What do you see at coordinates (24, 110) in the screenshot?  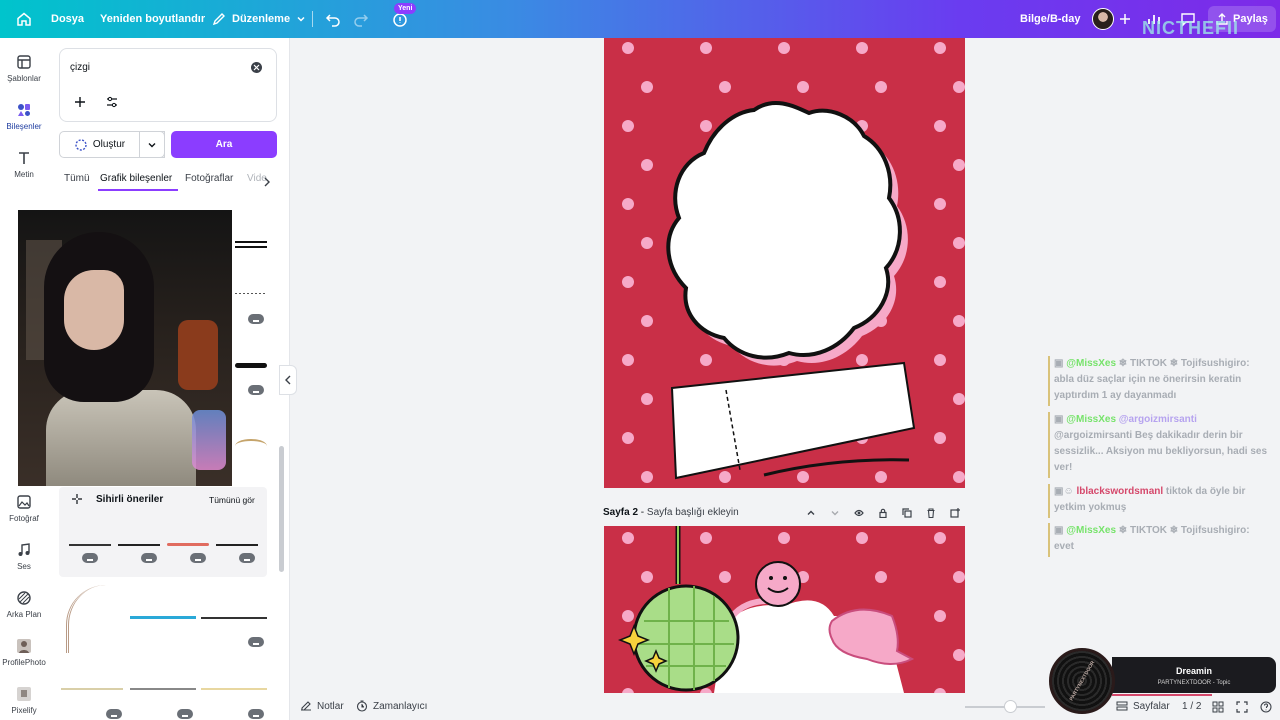 I see `elements-icon` at bounding box center [24, 110].